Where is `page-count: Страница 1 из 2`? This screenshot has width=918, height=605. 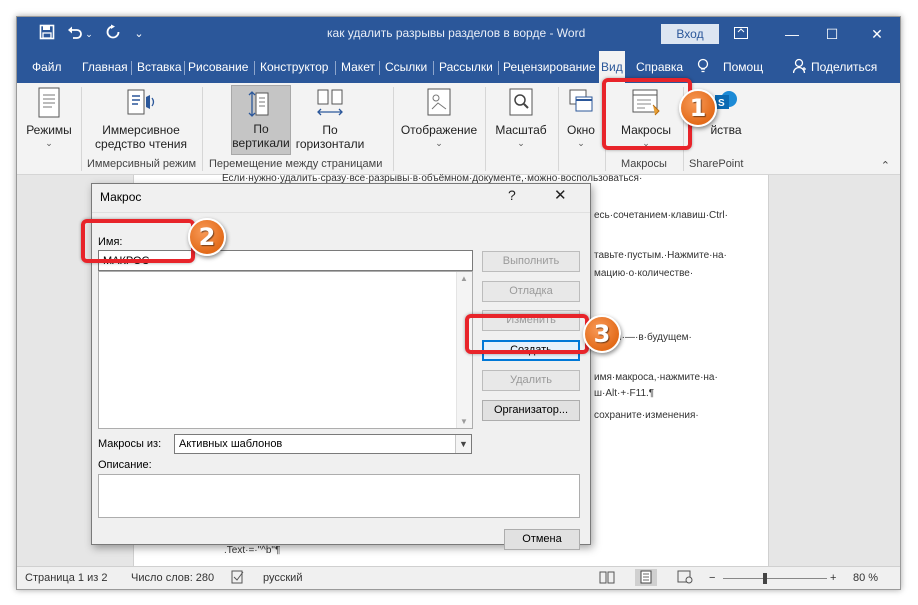
page-count: Страница 1 из 2 is located at coordinates (66, 578).